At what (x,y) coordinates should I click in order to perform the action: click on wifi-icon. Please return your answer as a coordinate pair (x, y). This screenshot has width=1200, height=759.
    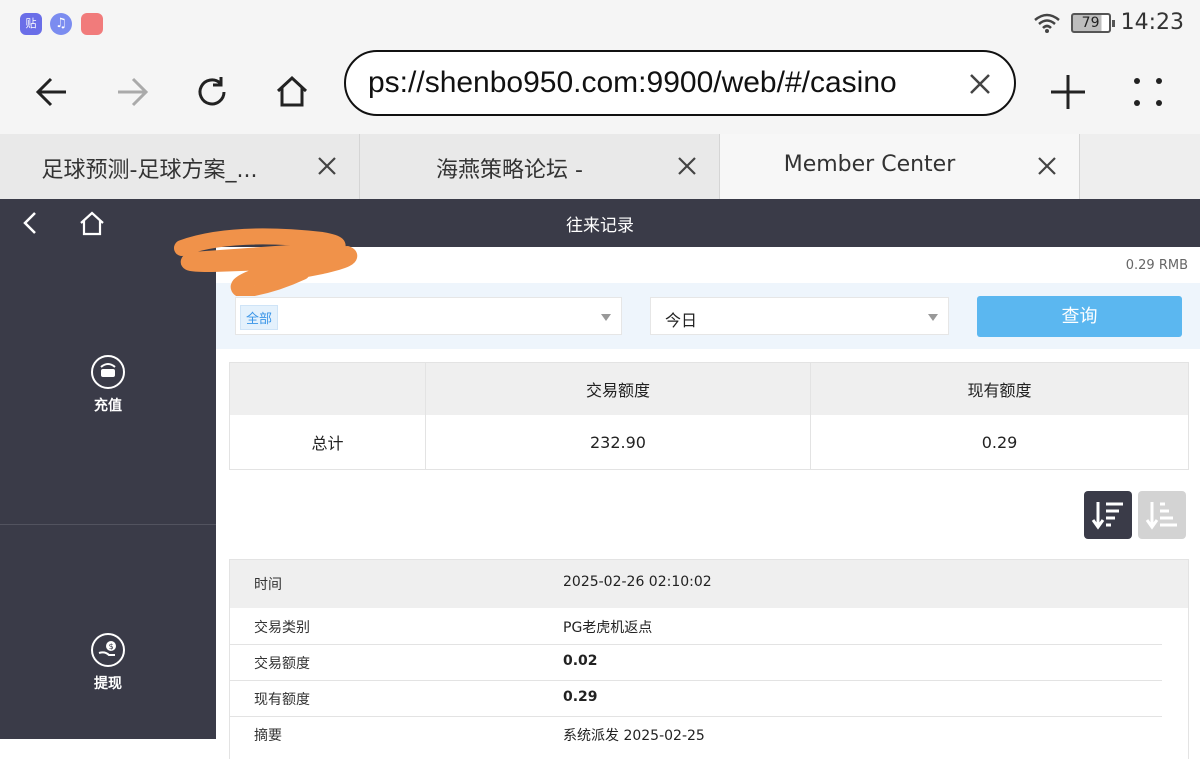
    Looking at the image, I should click on (1046, 23).